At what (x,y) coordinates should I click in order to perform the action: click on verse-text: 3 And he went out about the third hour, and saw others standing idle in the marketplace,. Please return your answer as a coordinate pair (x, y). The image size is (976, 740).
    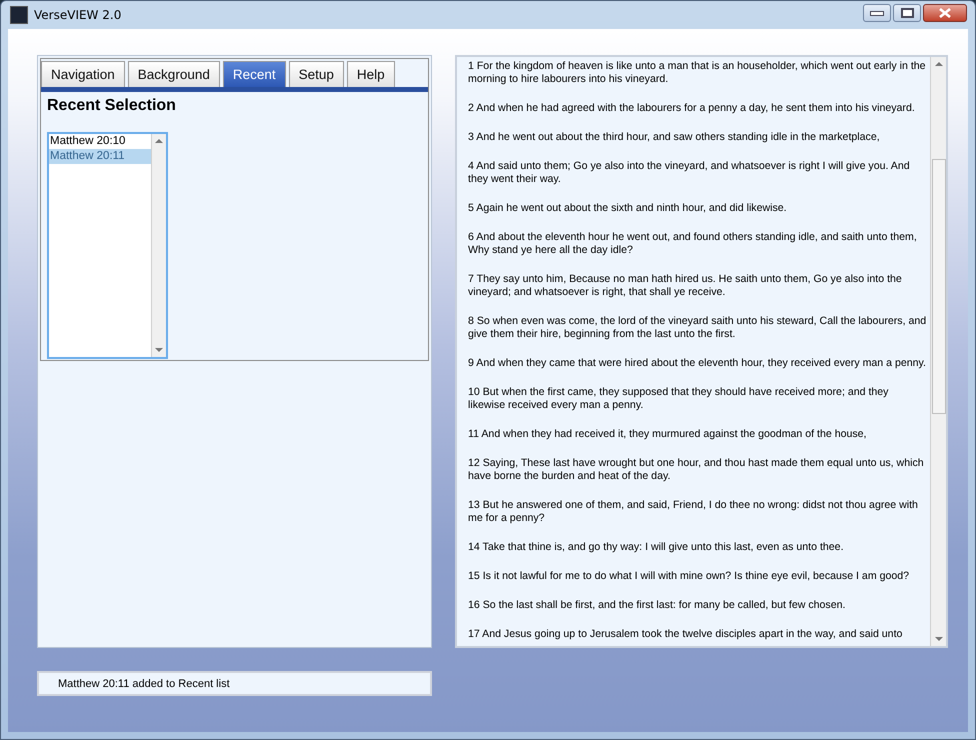
    Looking at the image, I should click on (674, 137).